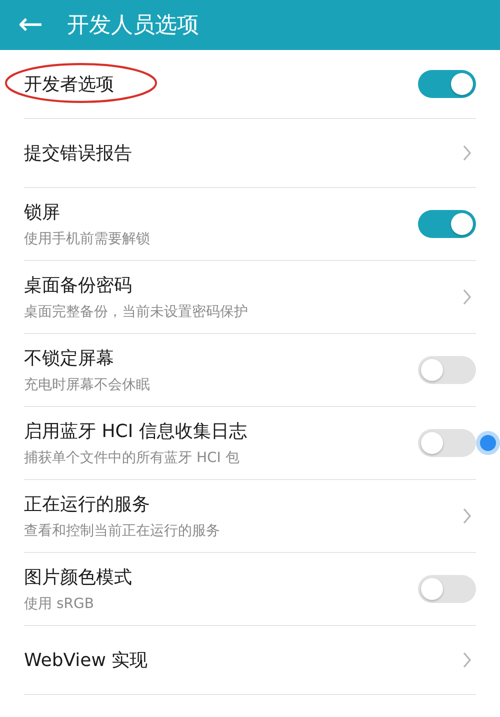 This screenshot has height=717, width=500. I want to click on setting-title: 正在运行的服务, so click(87, 504).